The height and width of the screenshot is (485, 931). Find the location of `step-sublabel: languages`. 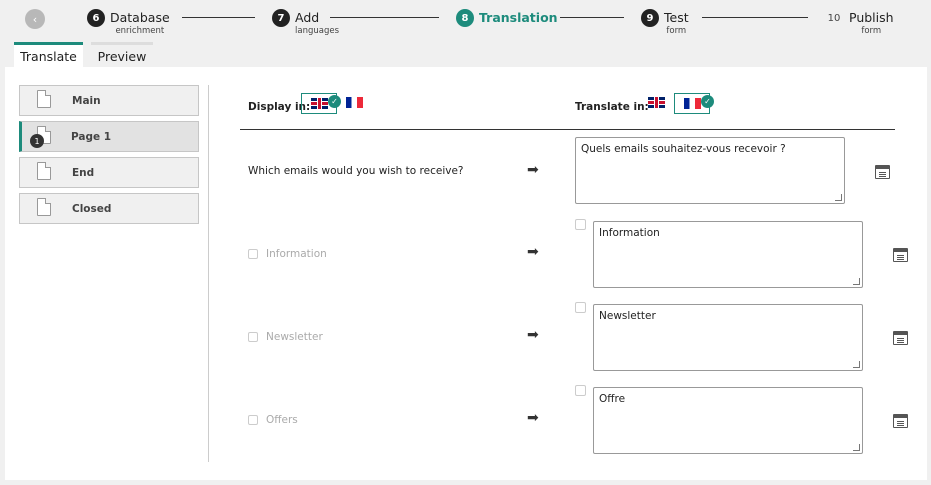

step-sublabel: languages is located at coordinates (317, 31).